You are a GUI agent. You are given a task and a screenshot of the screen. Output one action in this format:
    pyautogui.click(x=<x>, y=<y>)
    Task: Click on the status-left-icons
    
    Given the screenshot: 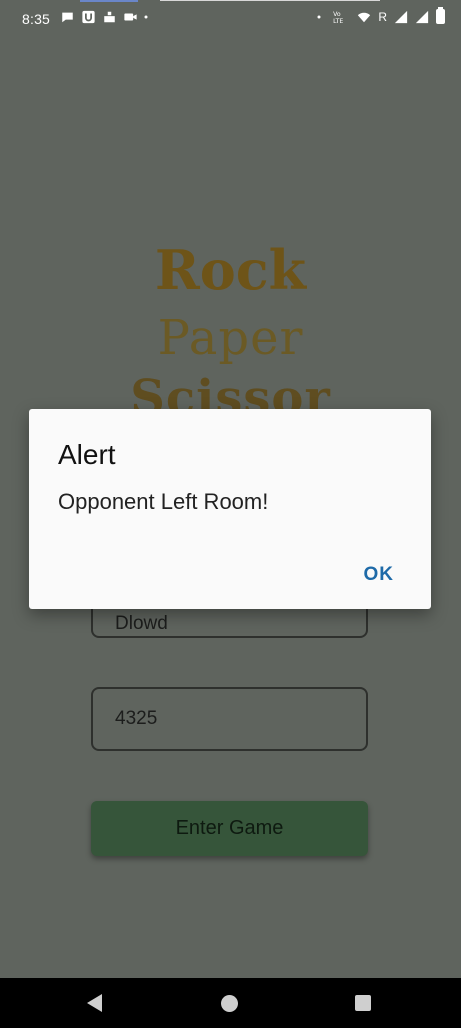 What is the action you would take?
    pyautogui.click(x=106, y=17)
    